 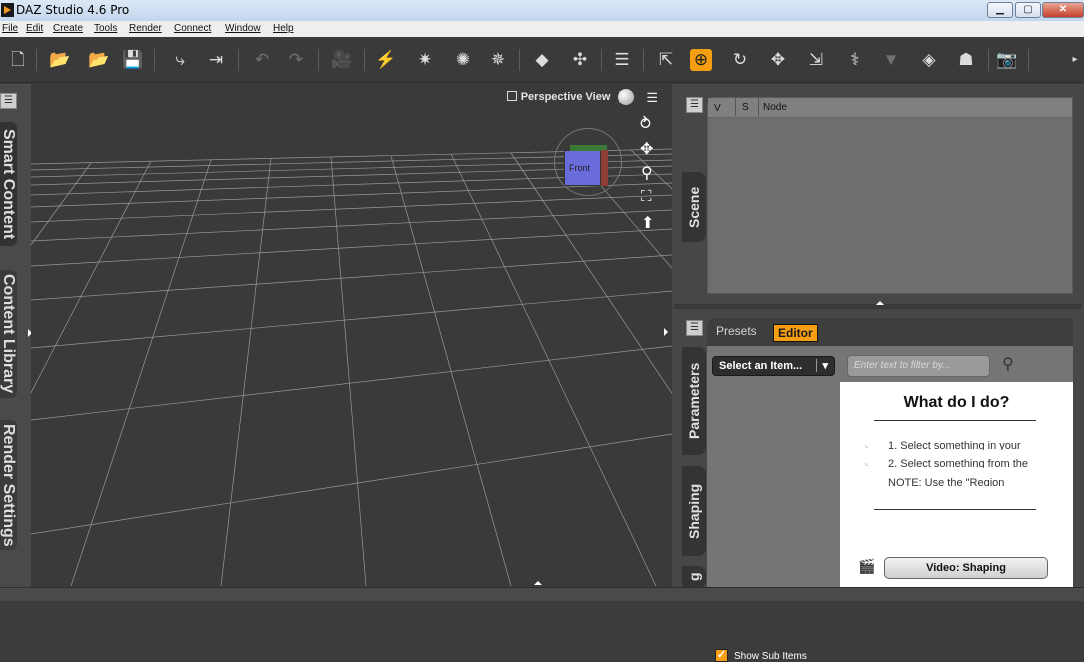 What do you see at coordinates (956, 402) in the screenshot?
I see `help-title: What do I do?` at bounding box center [956, 402].